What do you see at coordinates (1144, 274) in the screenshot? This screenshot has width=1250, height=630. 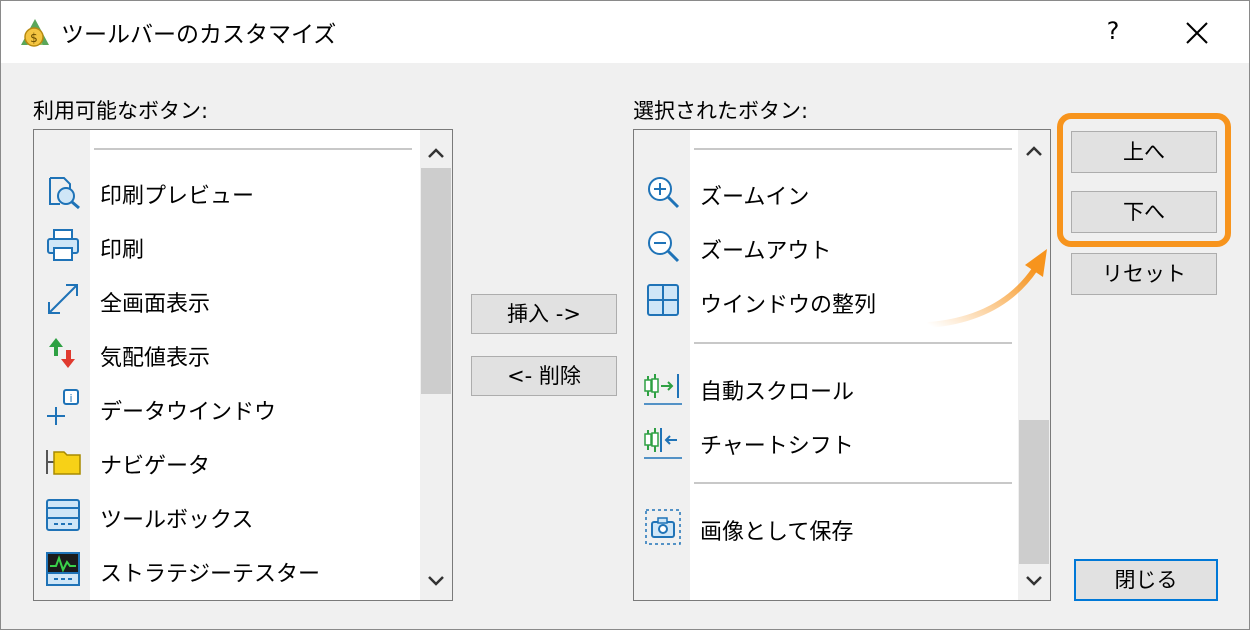 I see `reset-button: リセット` at bounding box center [1144, 274].